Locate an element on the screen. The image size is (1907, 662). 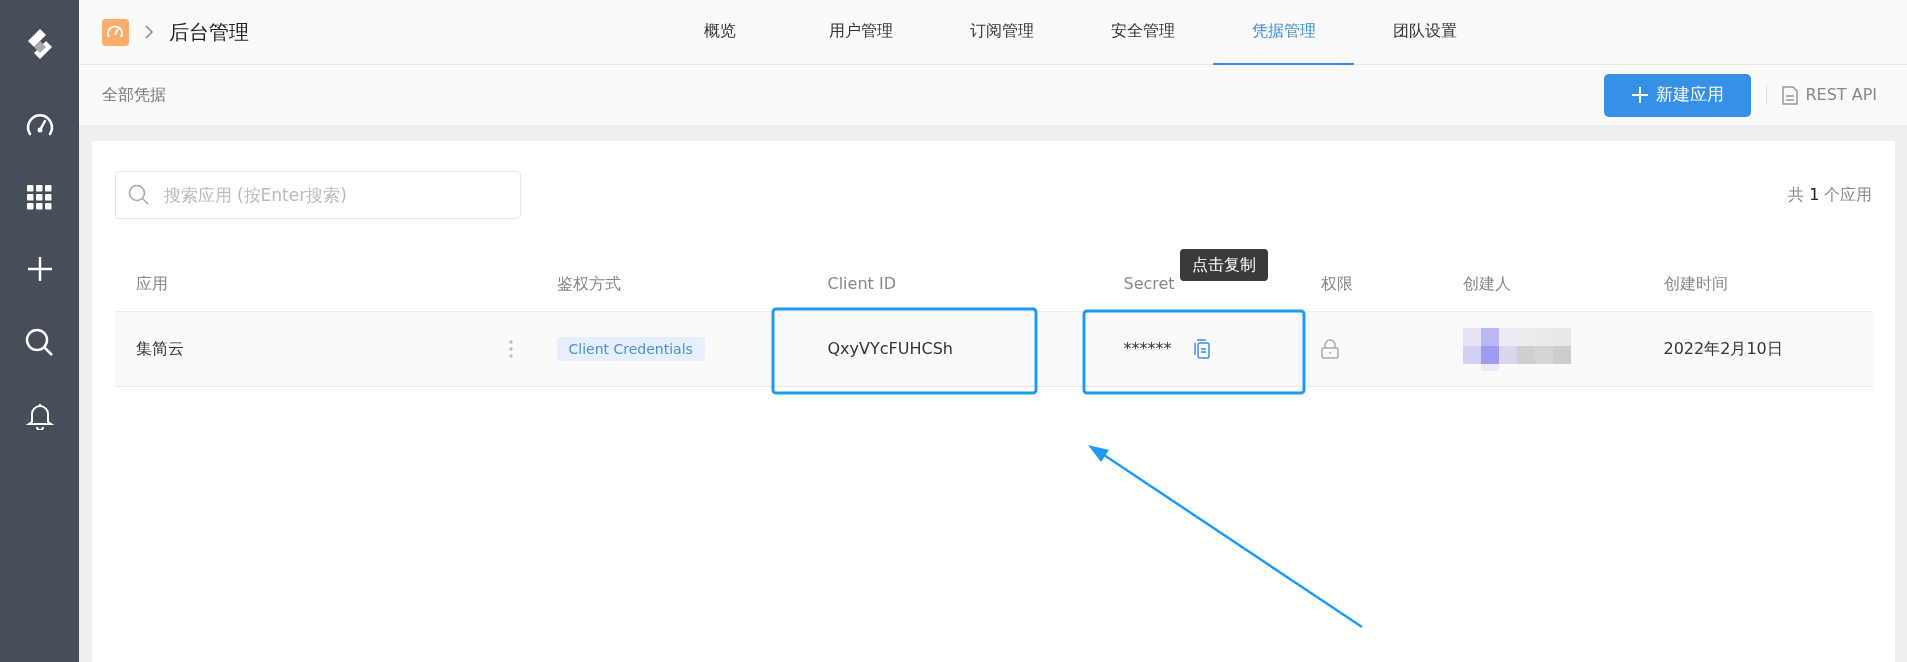
auth-type-tag: Client Credentials is located at coordinates (630, 349).